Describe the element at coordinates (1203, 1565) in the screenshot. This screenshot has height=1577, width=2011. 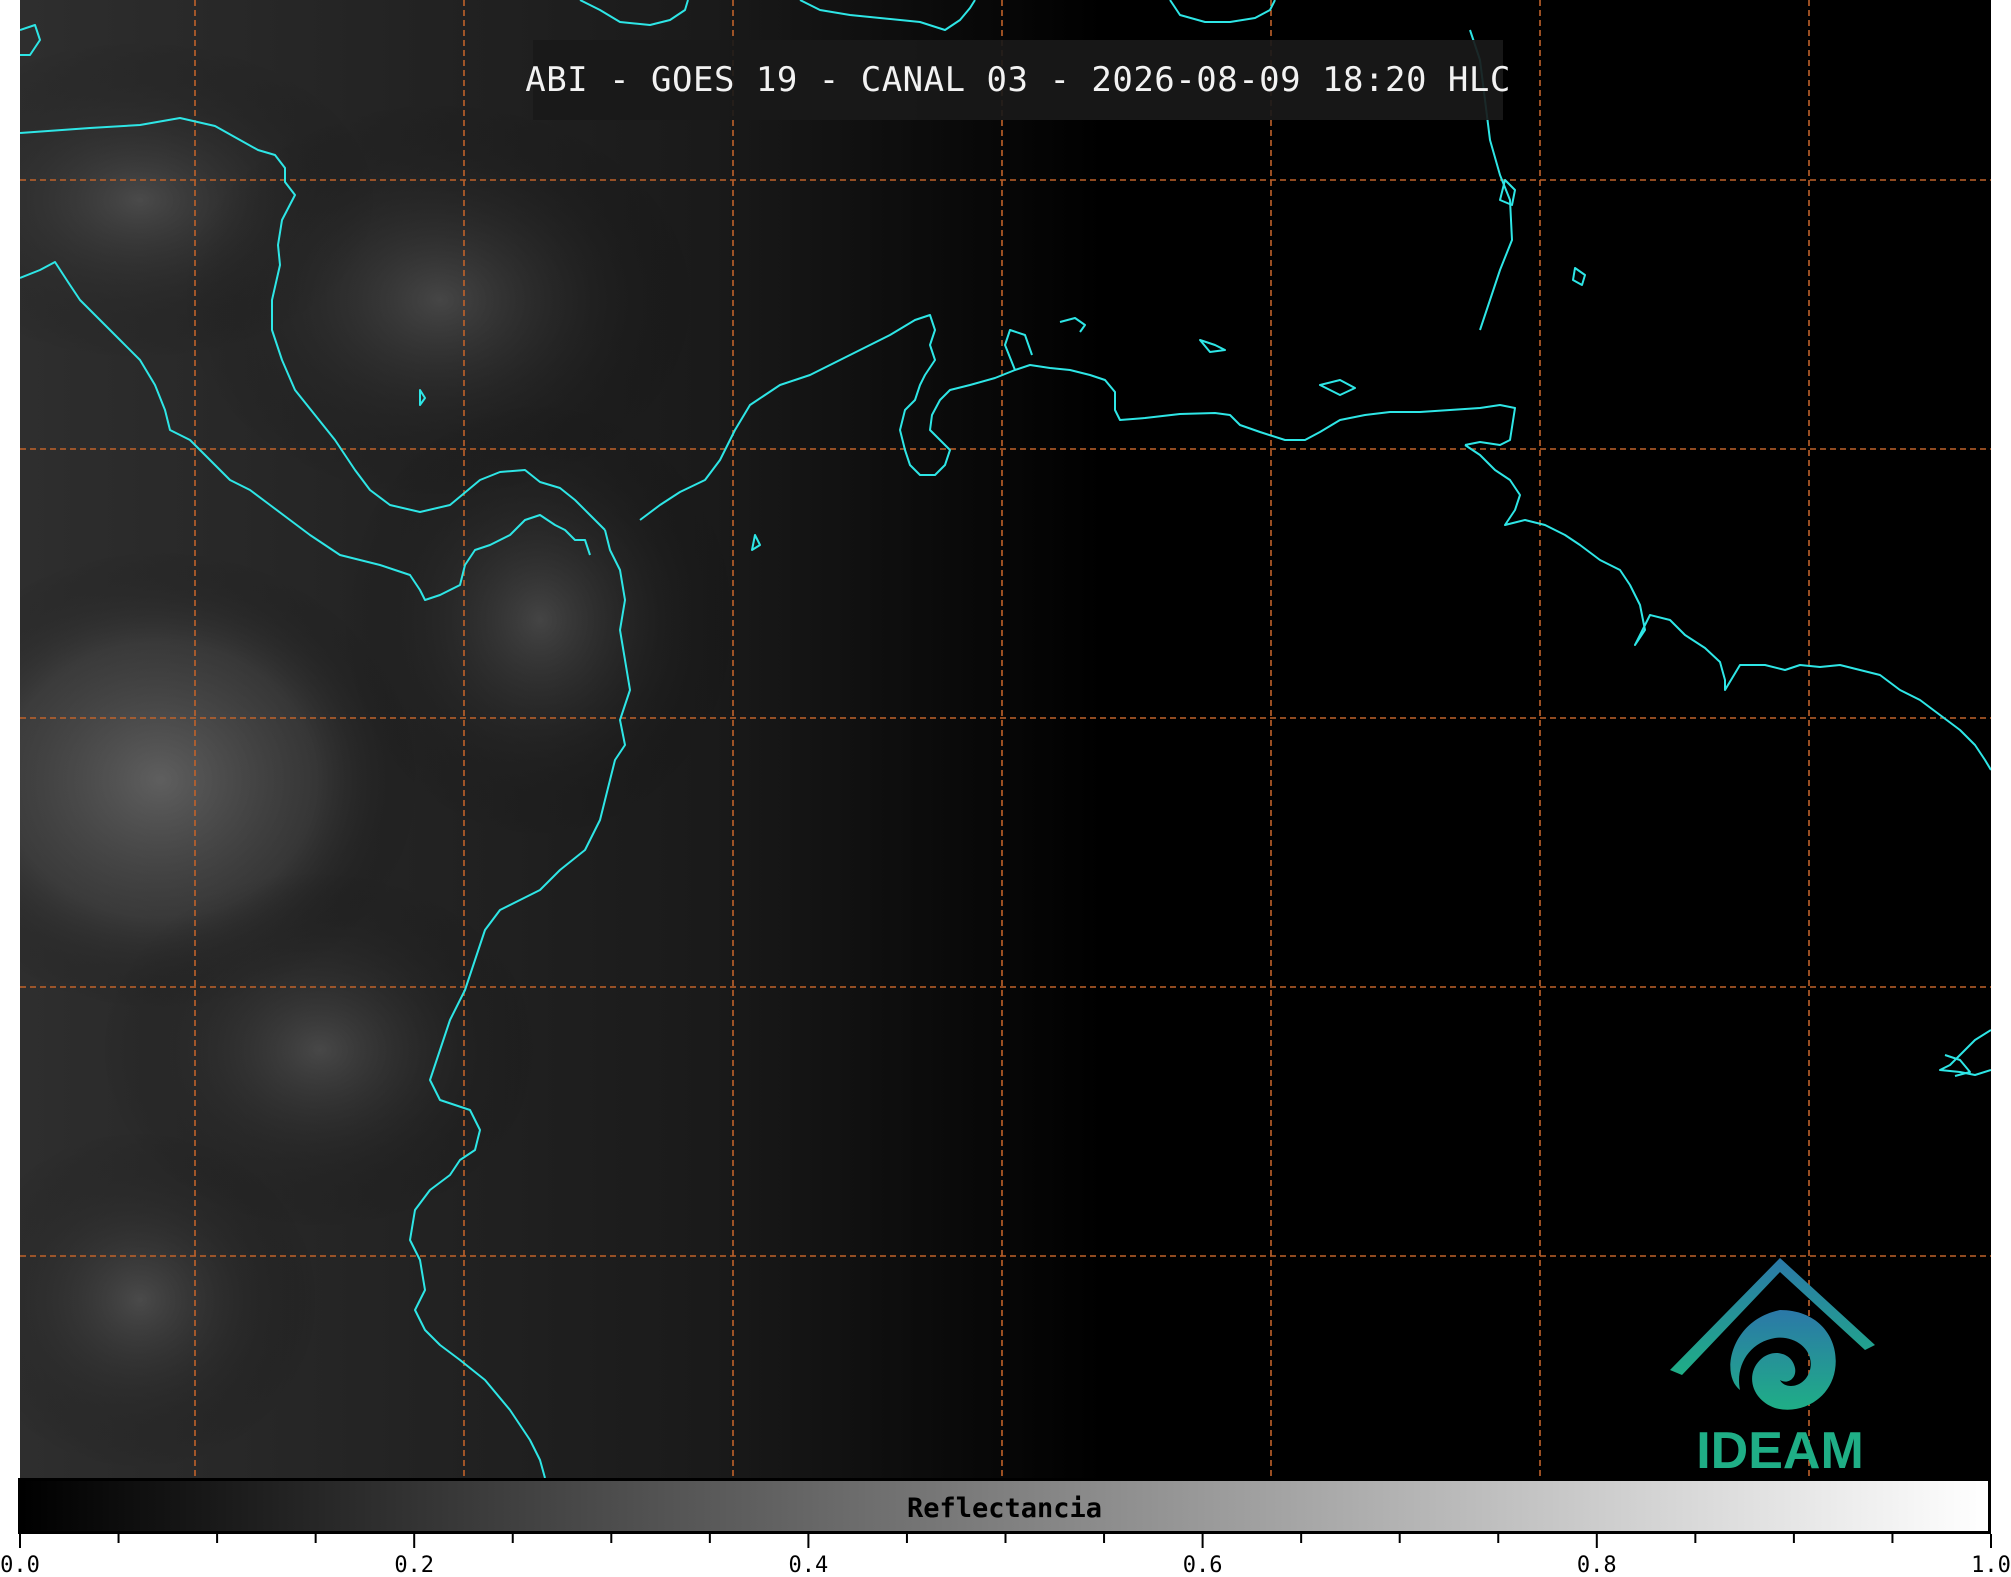
I see `colorbar-tick-label: 0.6` at that location.